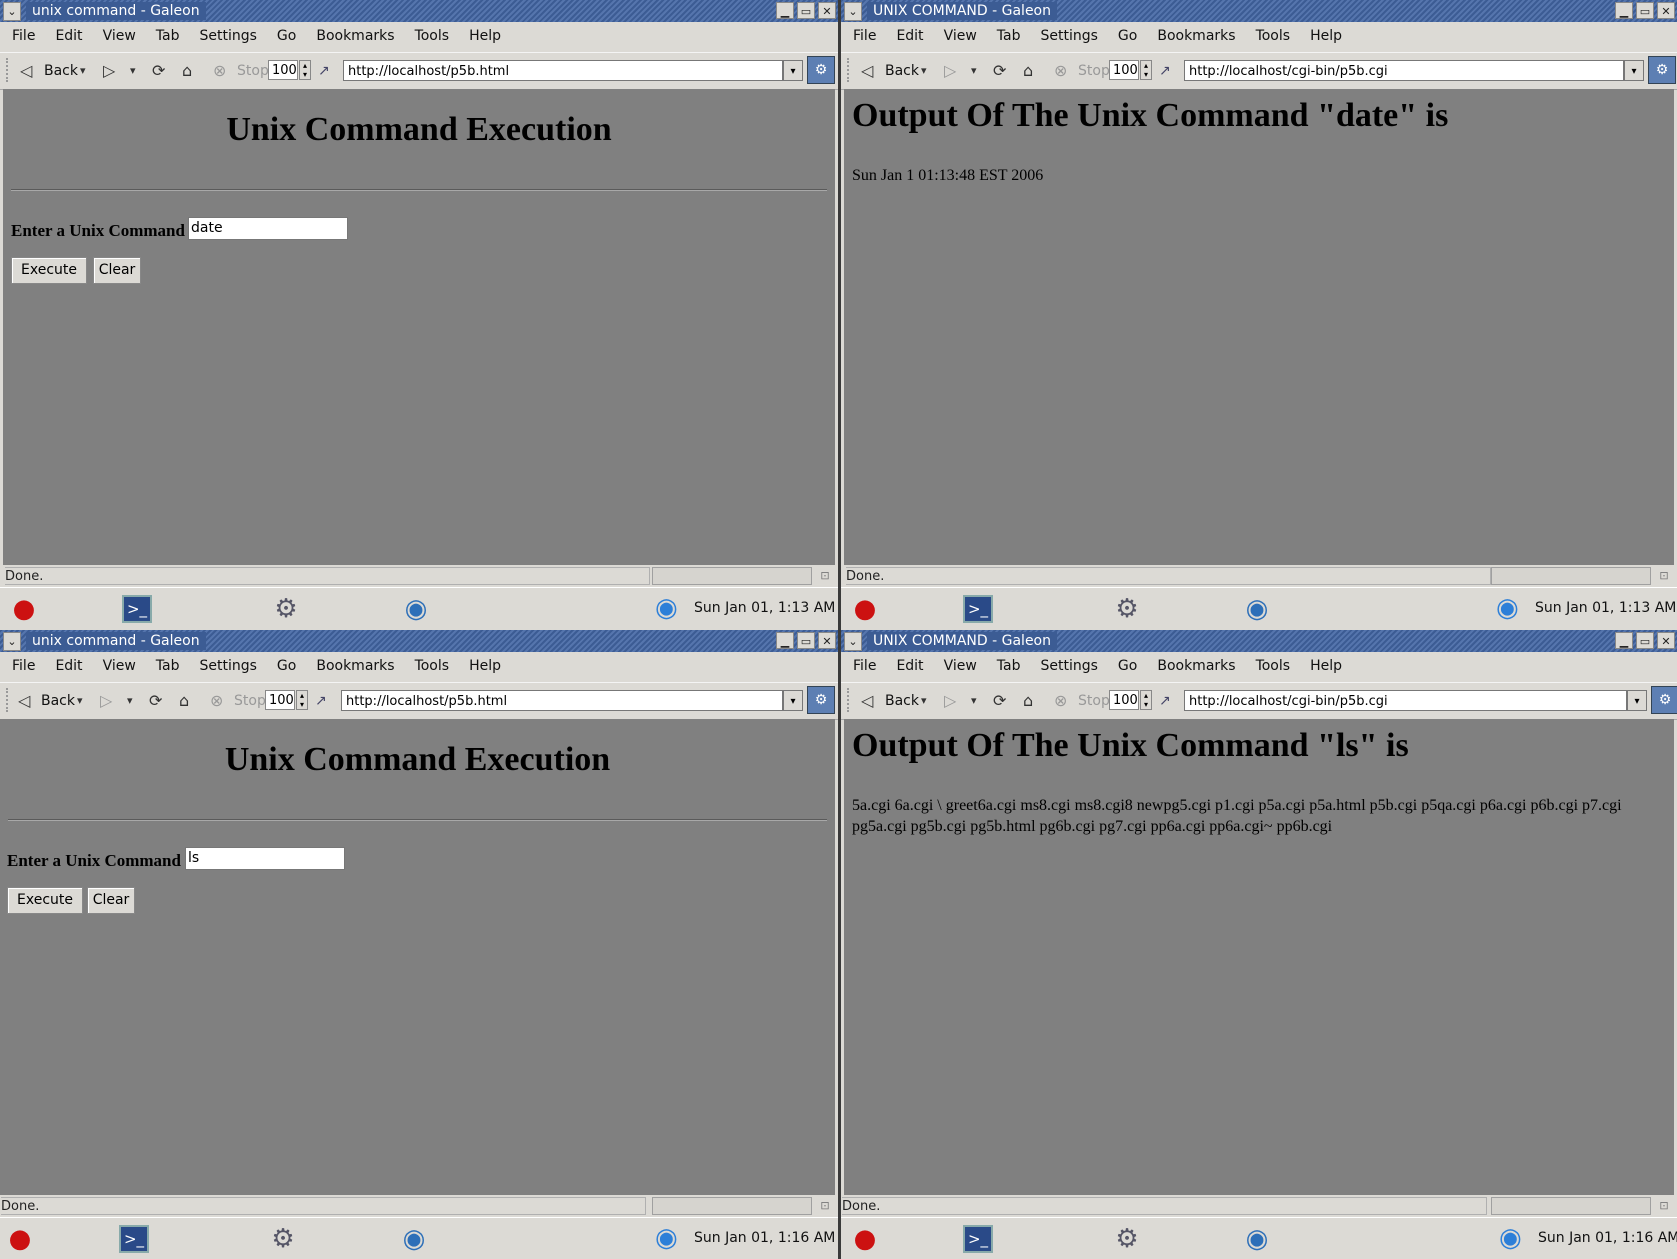 The image size is (1677, 1259). What do you see at coordinates (764, 1238) in the screenshot?
I see `panel-clock: Sun Jan 01, 1:16 AM` at bounding box center [764, 1238].